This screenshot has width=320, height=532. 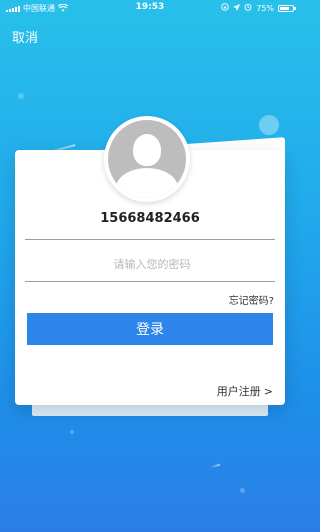 What do you see at coordinates (150, 281) in the screenshot?
I see `password-underline` at bounding box center [150, 281].